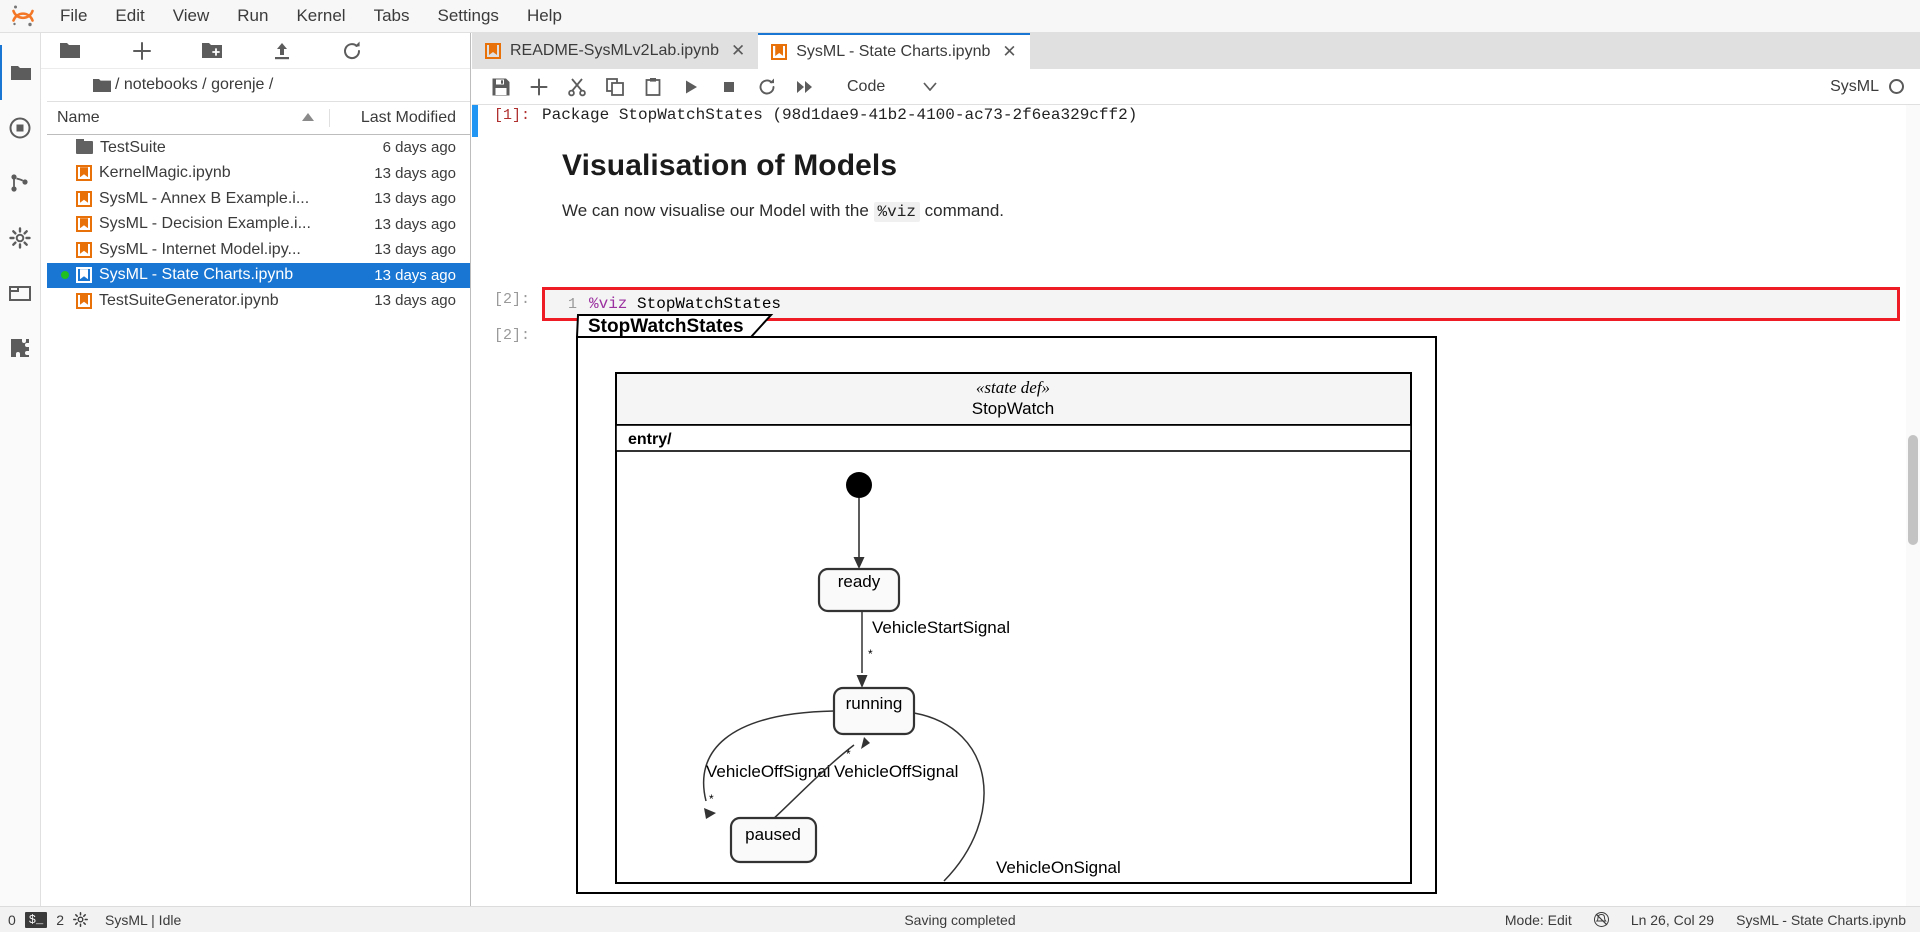  What do you see at coordinates (718, 210) in the screenshot?
I see `para-text-before: We can now visualise our Model with the` at bounding box center [718, 210].